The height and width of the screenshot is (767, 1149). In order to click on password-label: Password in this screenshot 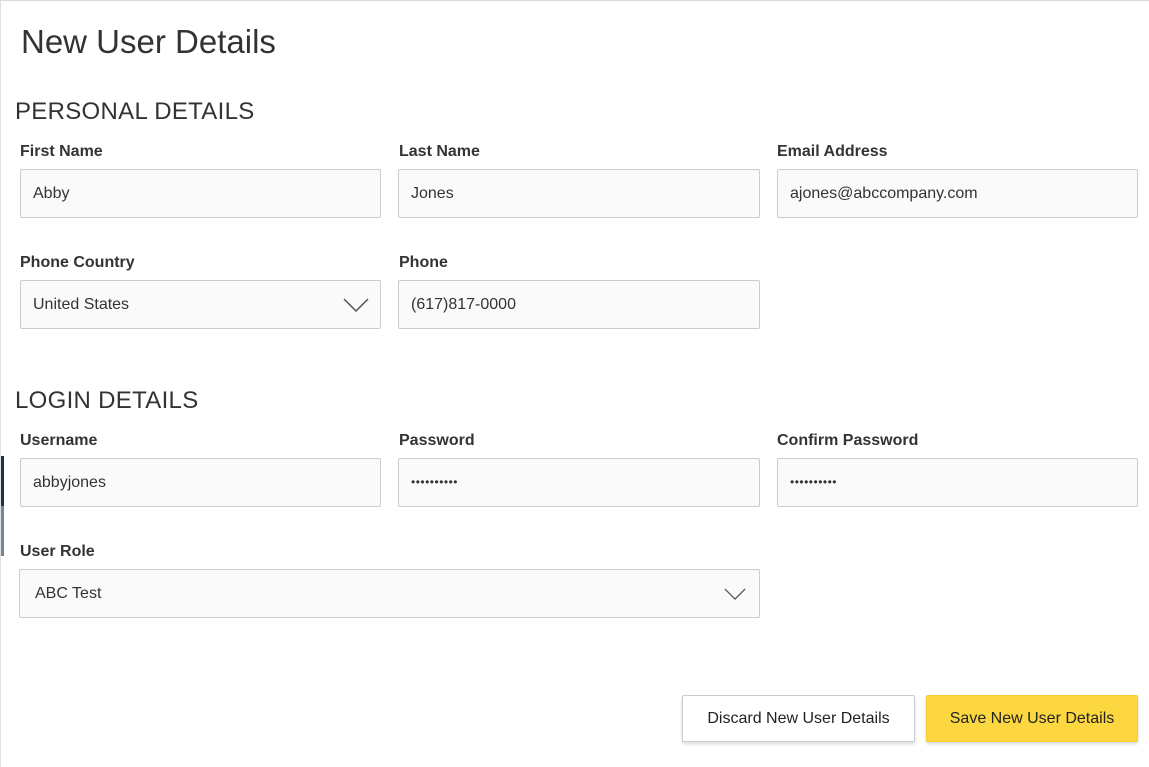, I will do `click(437, 440)`.